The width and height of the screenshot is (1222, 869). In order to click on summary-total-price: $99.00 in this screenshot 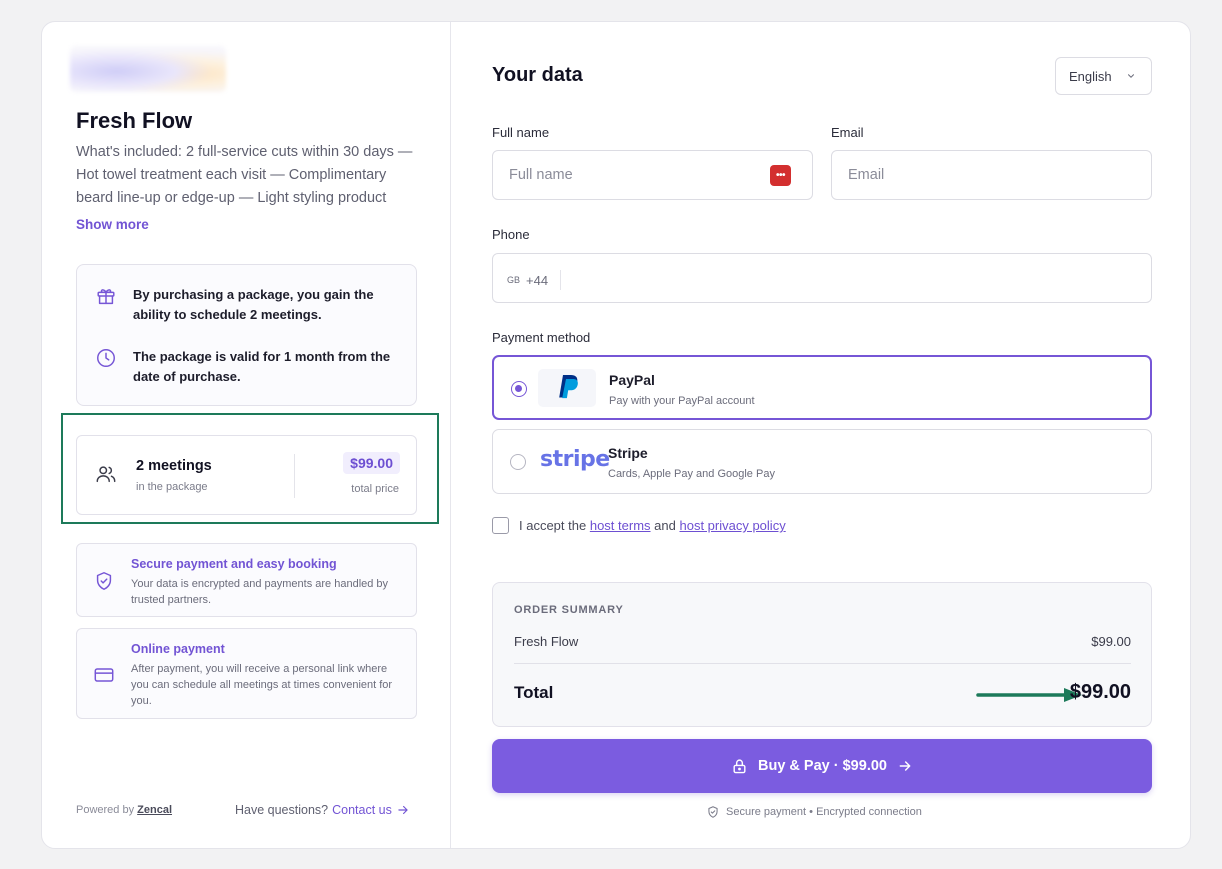, I will do `click(1100, 692)`.